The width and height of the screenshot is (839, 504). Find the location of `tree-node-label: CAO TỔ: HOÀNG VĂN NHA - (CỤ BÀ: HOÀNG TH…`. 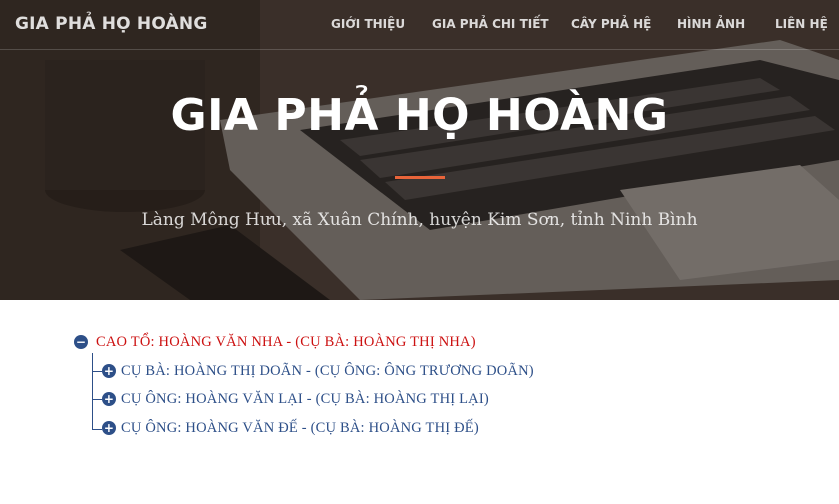

tree-node-label: CAO TỔ: HOÀNG VĂN NHA - (CỤ BÀ: HOÀNG TH… is located at coordinates (286, 342).